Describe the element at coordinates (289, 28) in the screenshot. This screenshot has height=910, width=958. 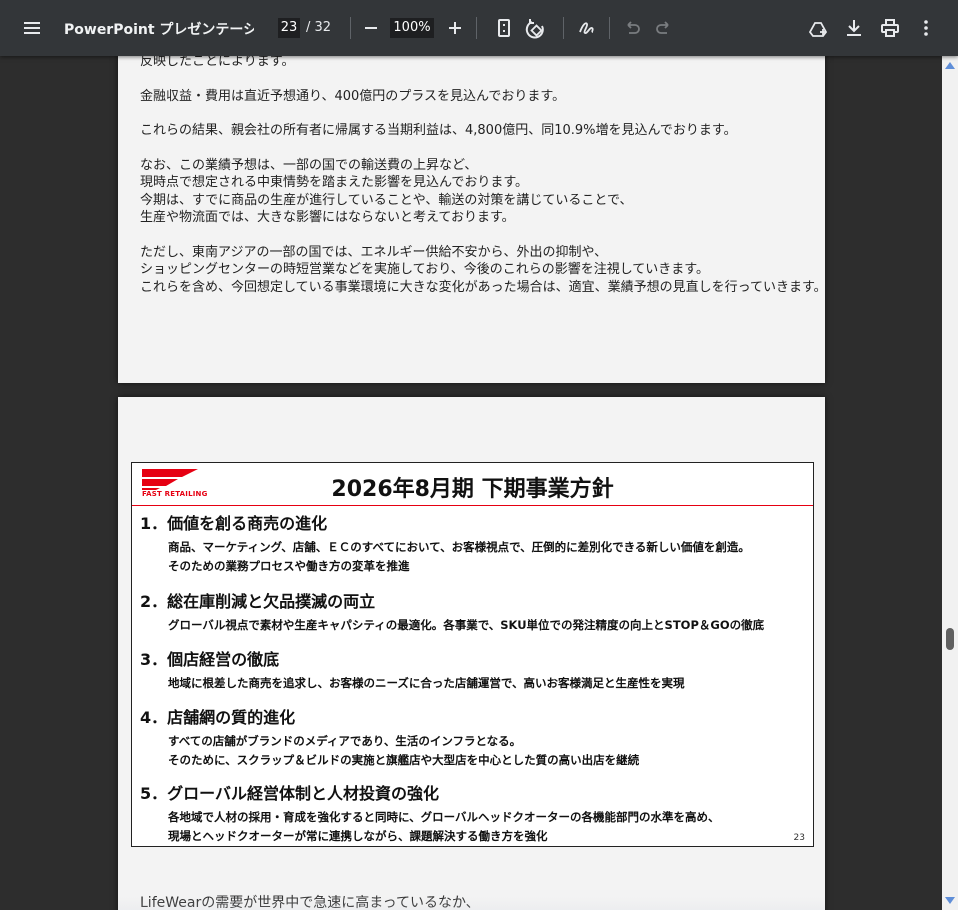
I see `page-number-input: 23` at that location.